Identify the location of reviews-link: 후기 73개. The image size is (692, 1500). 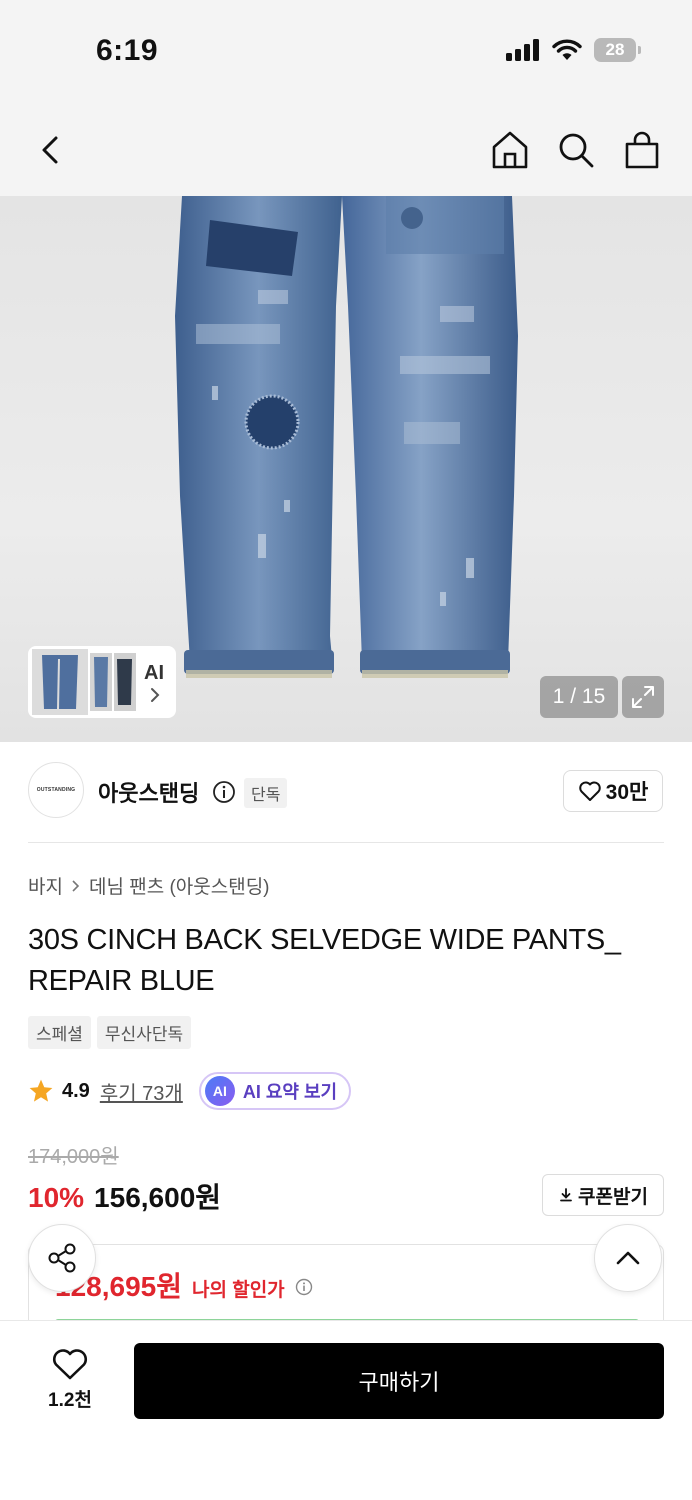
(141, 1091).